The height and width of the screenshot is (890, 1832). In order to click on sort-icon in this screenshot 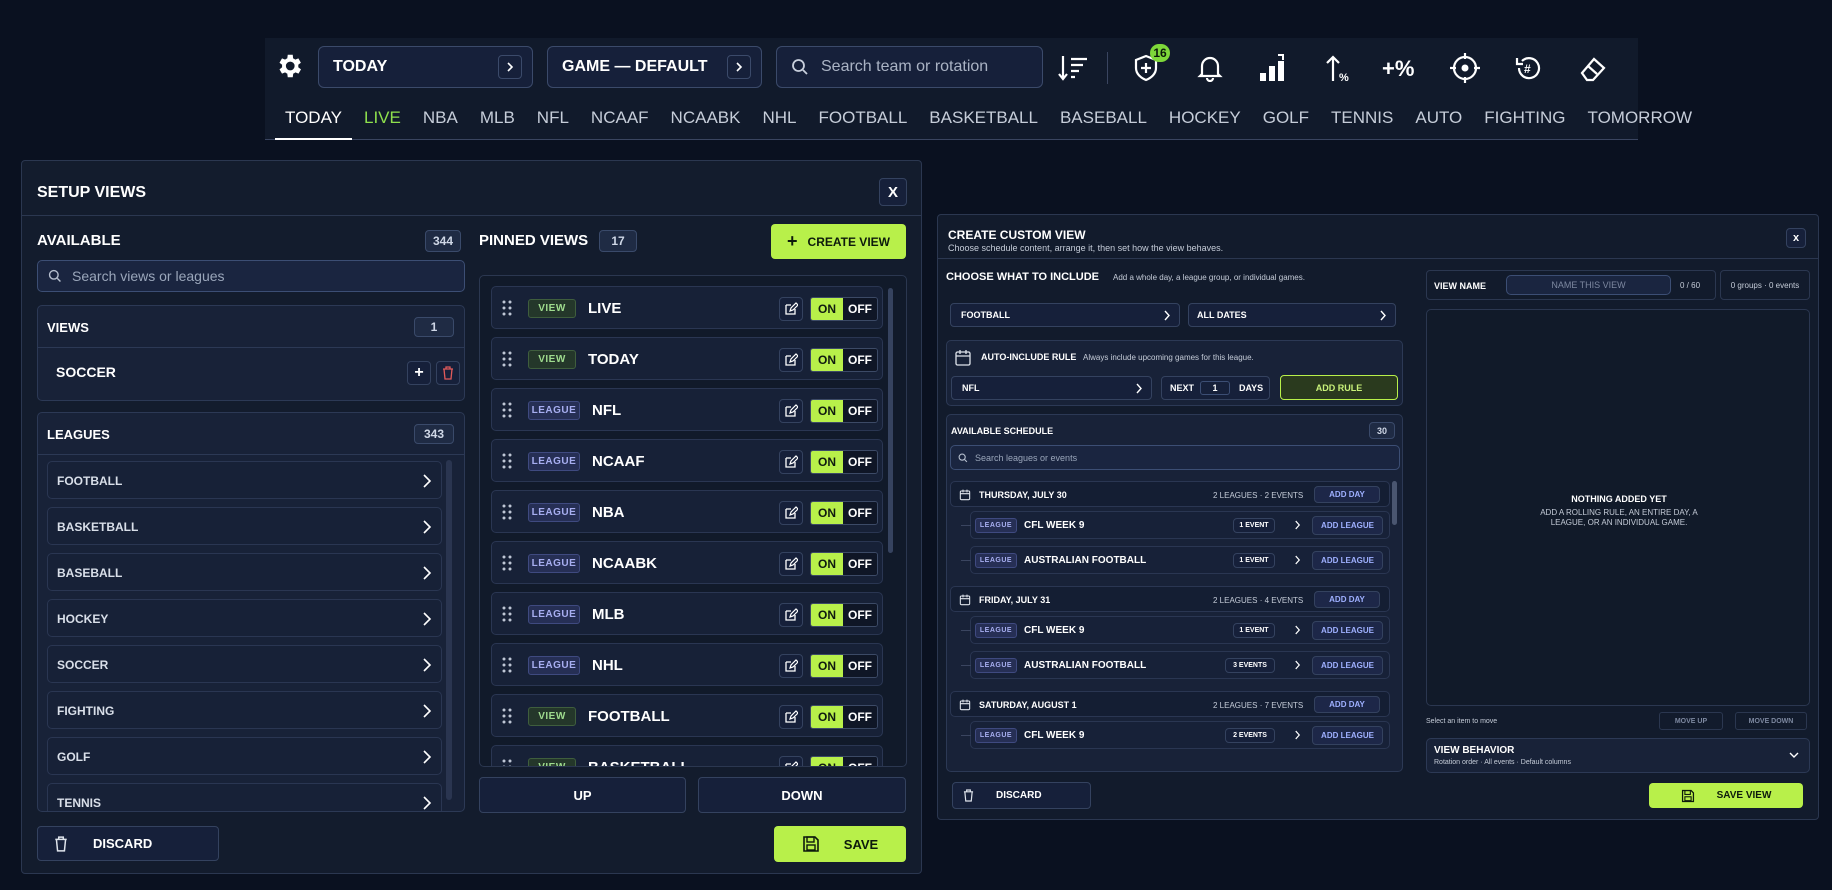, I will do `click(1073, 68)`.